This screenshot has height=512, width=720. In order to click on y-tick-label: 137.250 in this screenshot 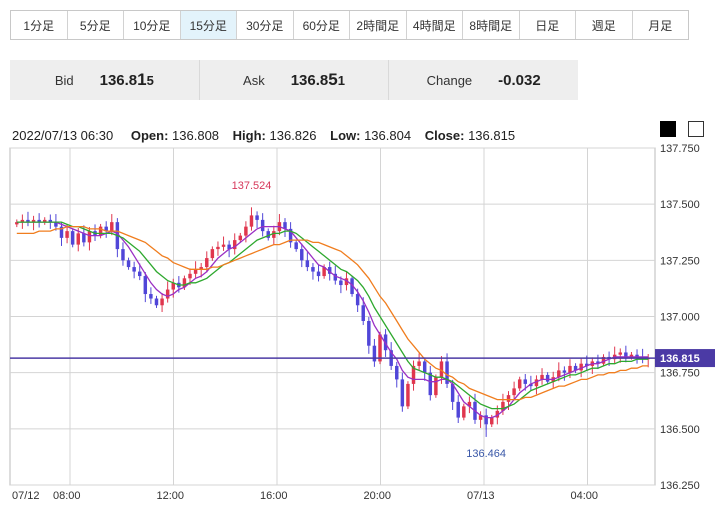, I will do `click(680, 261)`.